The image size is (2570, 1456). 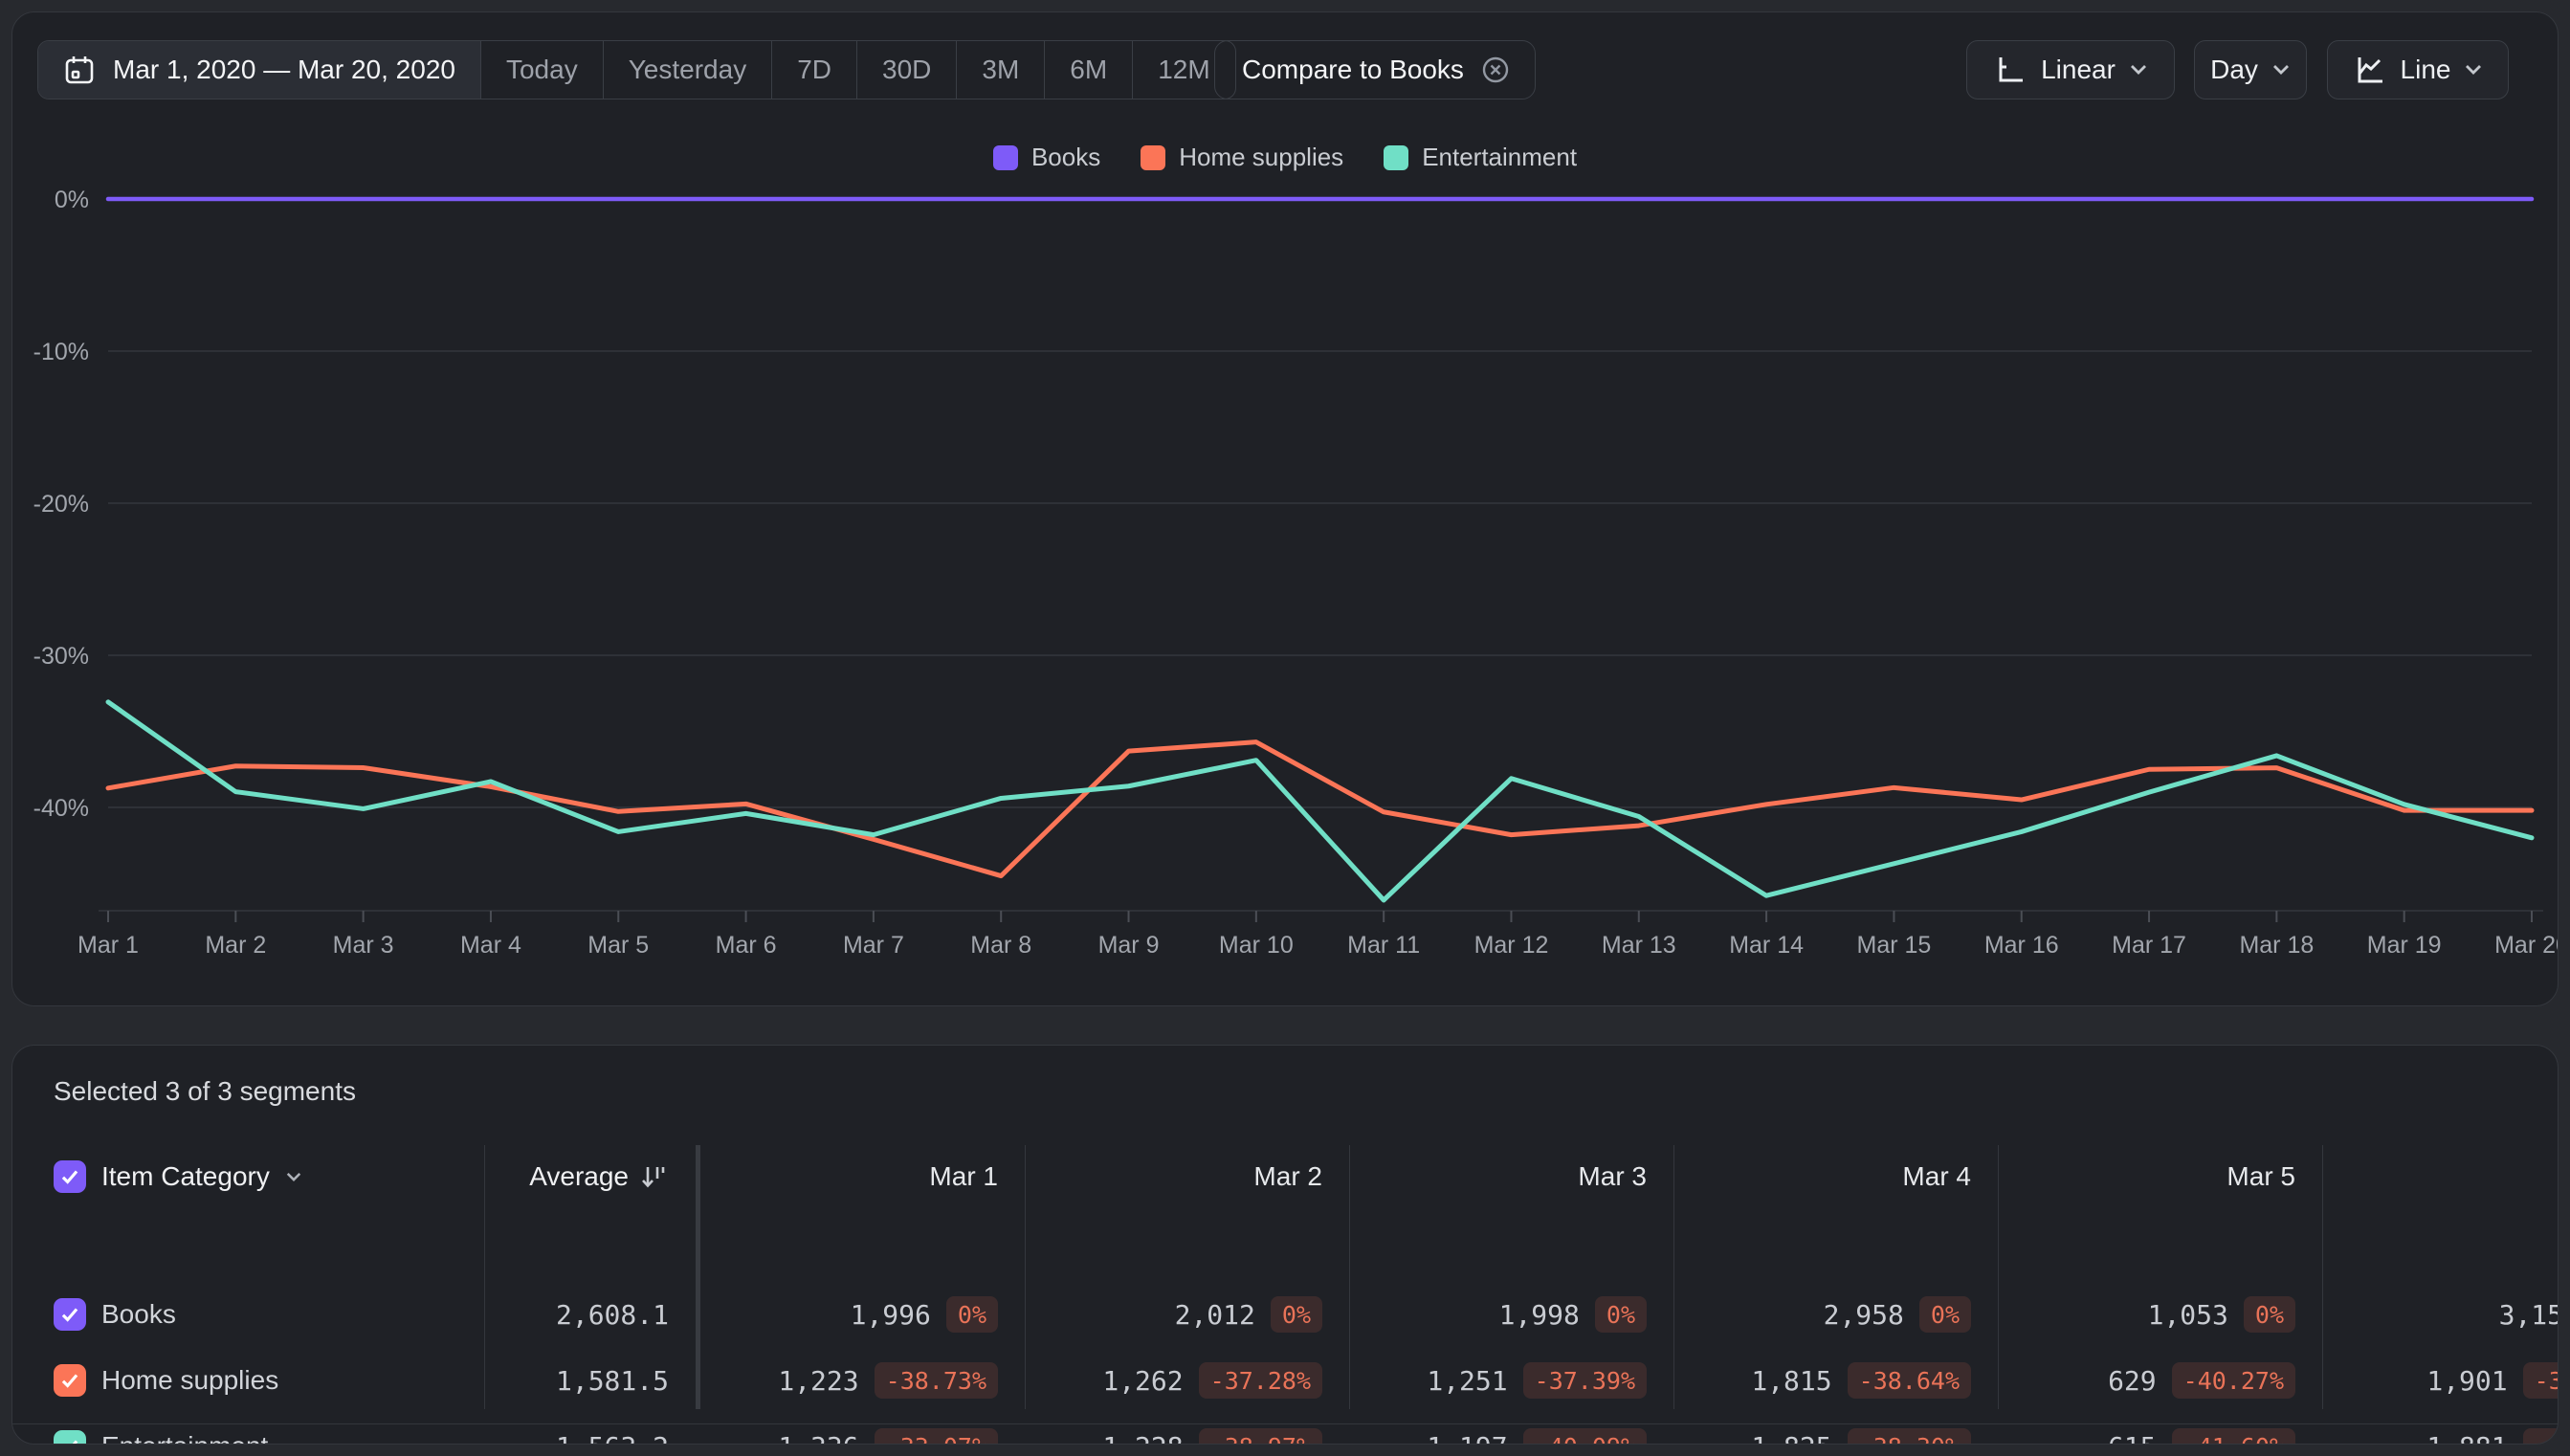 What do you see at coordinates (1187, 1380) in the screenshot?
I see `table-cell-home-supplies-col2: 1,262 -37.28%` at bounding box center [1187, 1380].